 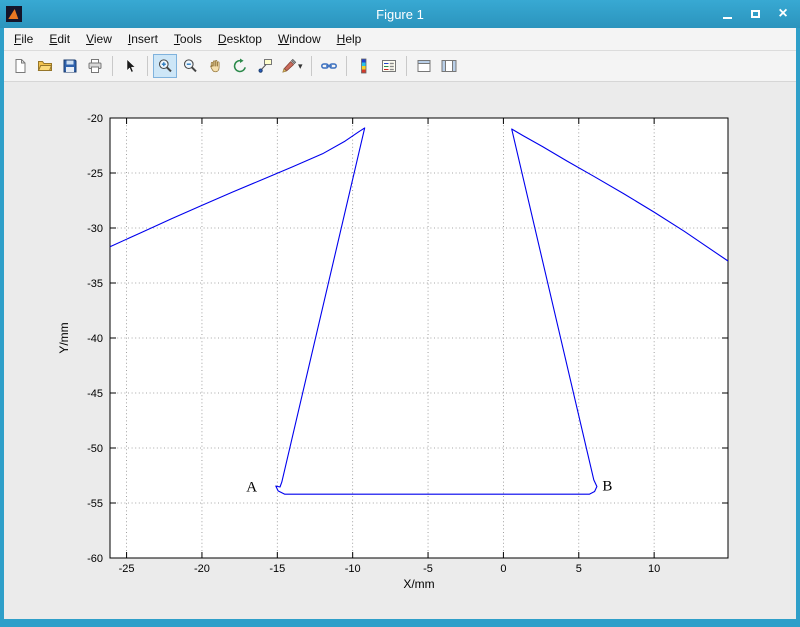 I want to click on svg-text: 10, so click(x=654, y=569).